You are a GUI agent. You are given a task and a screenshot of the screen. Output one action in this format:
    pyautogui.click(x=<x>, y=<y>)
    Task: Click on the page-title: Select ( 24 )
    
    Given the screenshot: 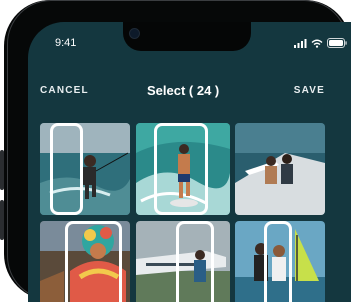 What is the action you would take?
    pyautogui.click(x=183, y=90)
    